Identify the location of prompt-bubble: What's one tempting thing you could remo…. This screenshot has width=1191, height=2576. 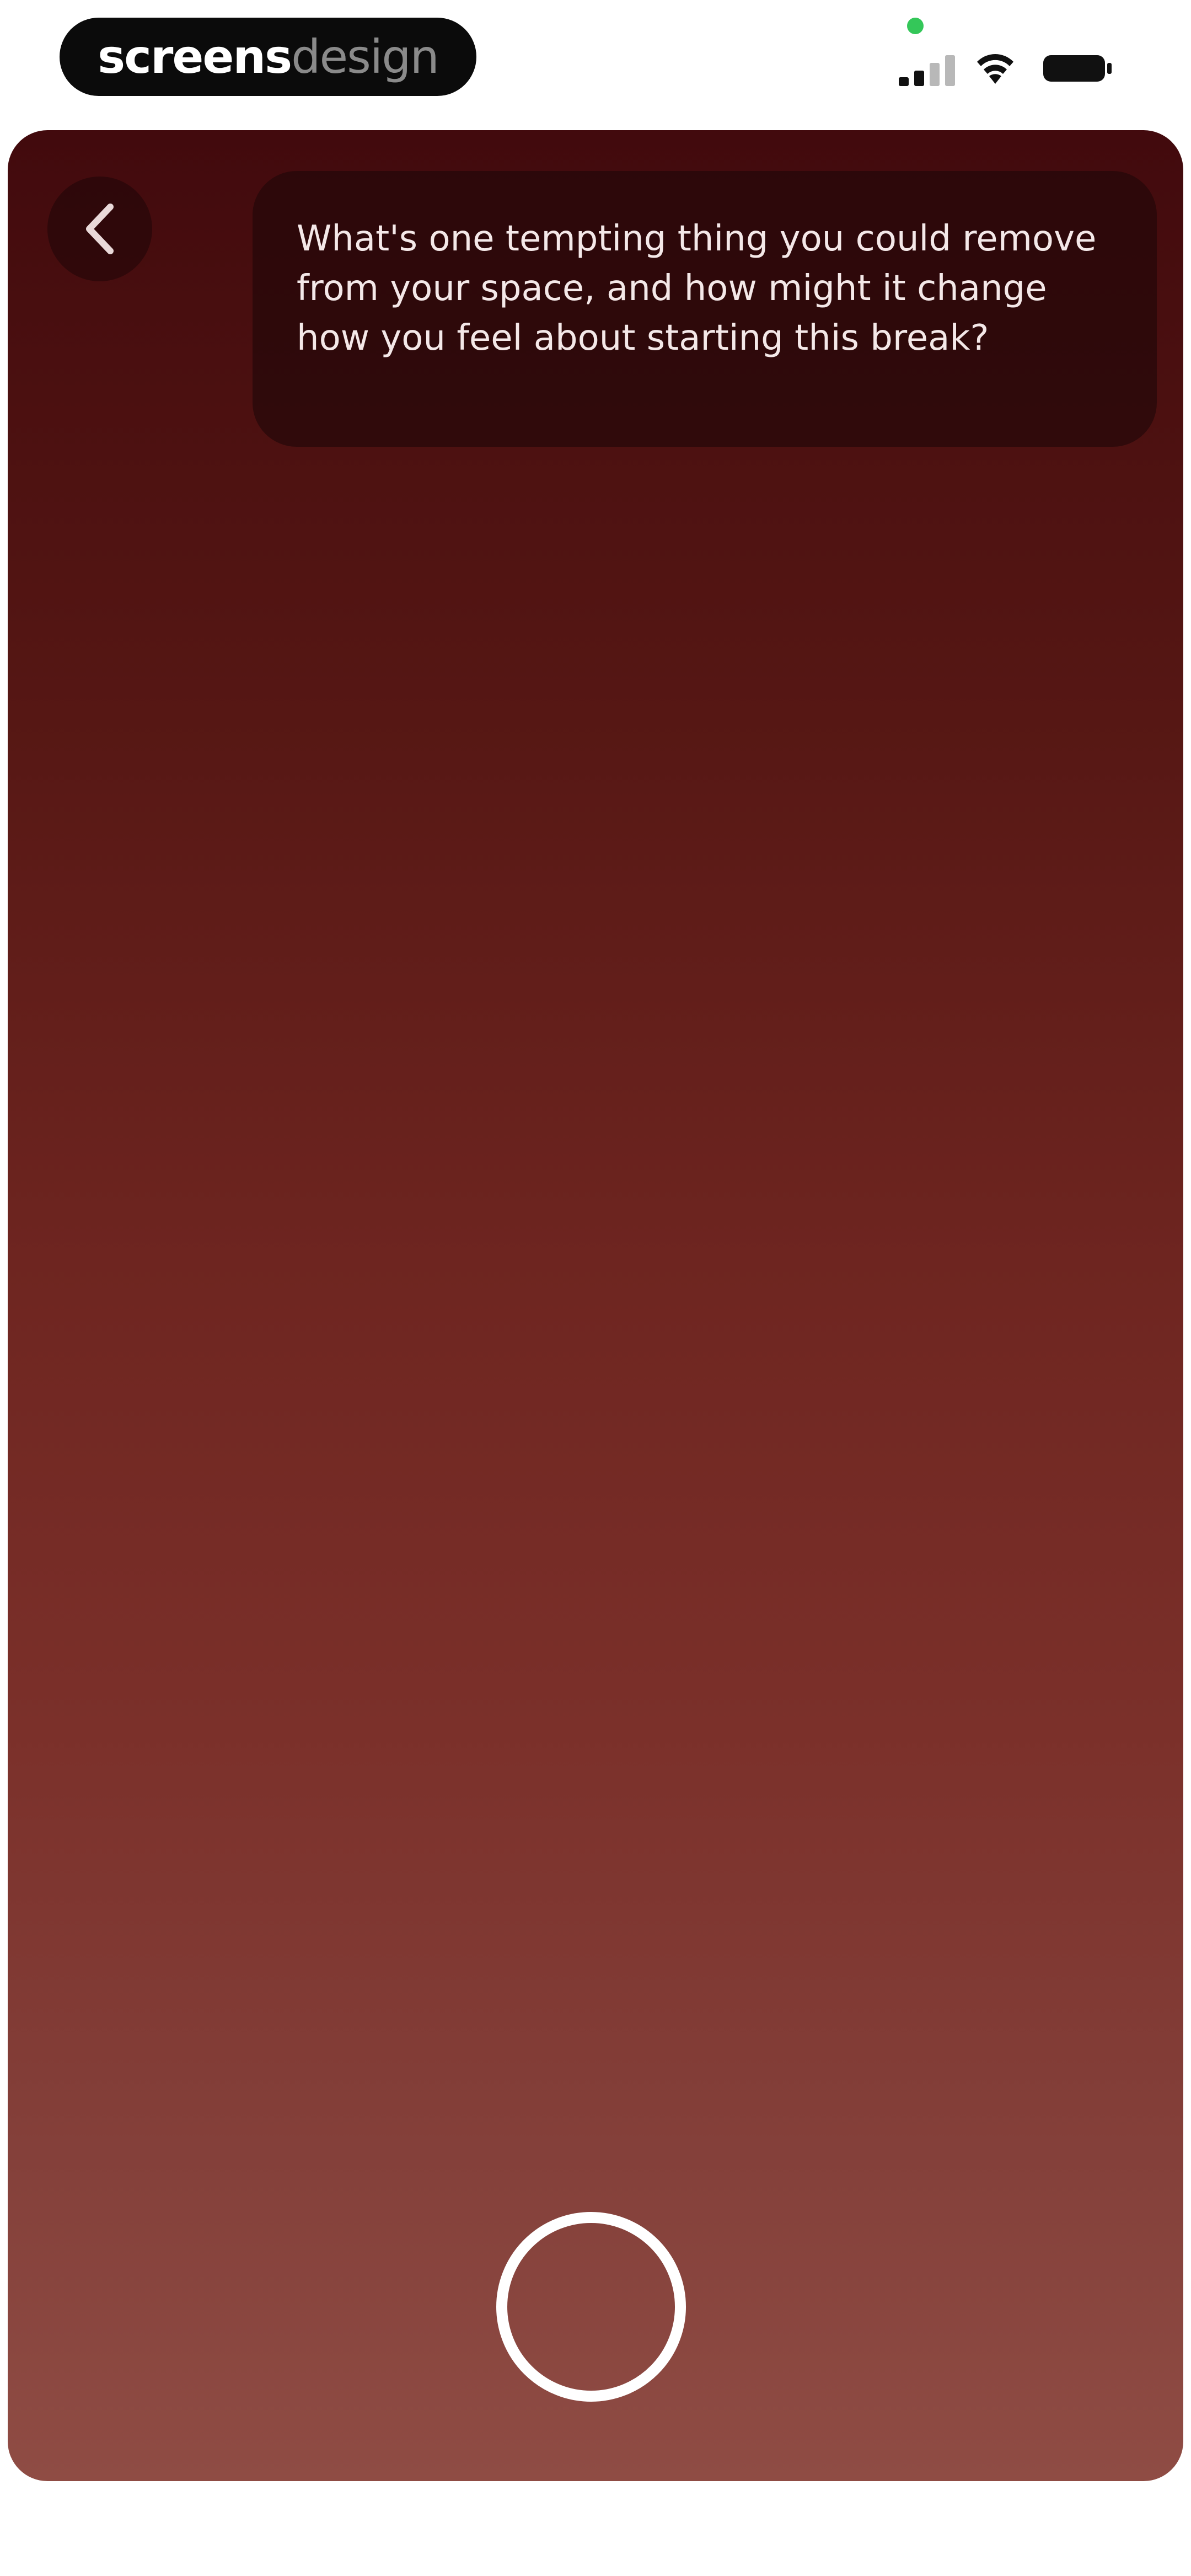
(705, 309).